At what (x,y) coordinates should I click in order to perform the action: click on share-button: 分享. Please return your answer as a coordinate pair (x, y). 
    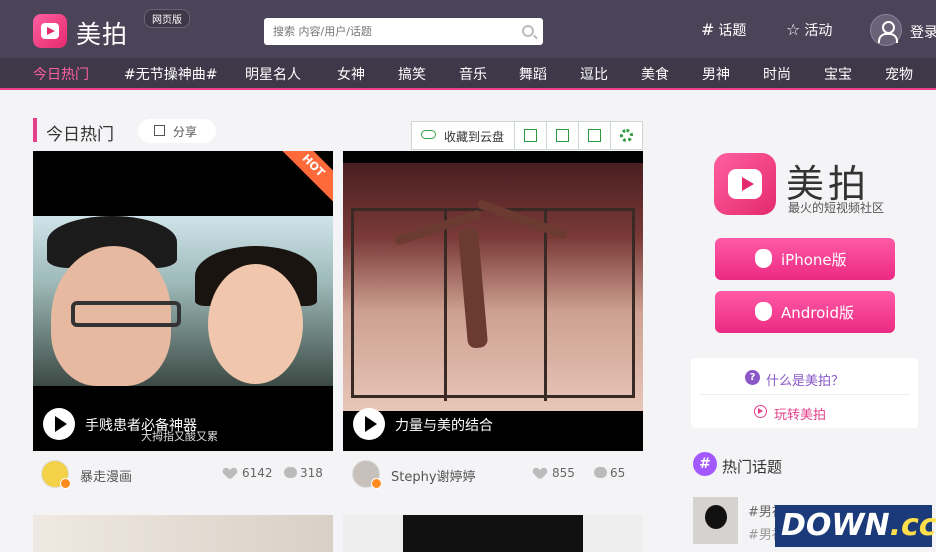
    Looking at the image, I should click on (177, 131).